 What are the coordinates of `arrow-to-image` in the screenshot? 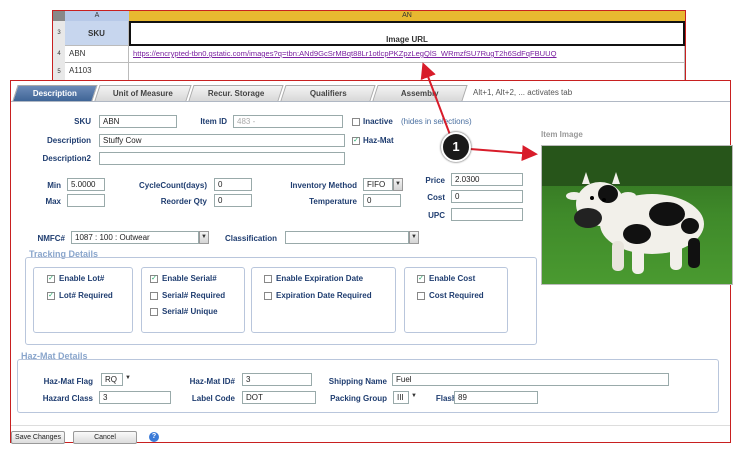 It's located at (503, 153).